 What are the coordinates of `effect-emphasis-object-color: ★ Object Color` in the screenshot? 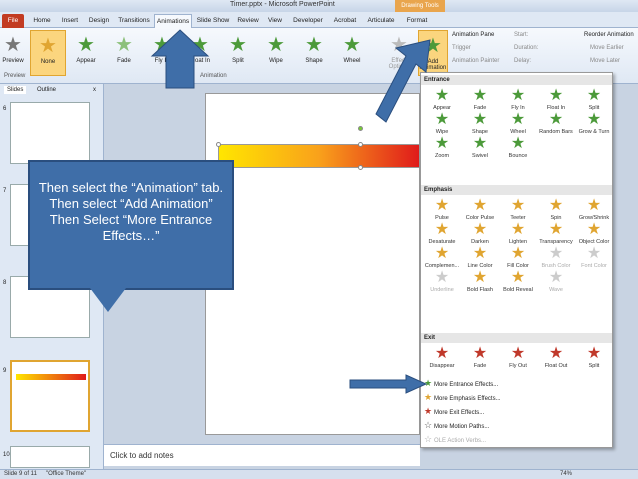 It's located at (594, 233).